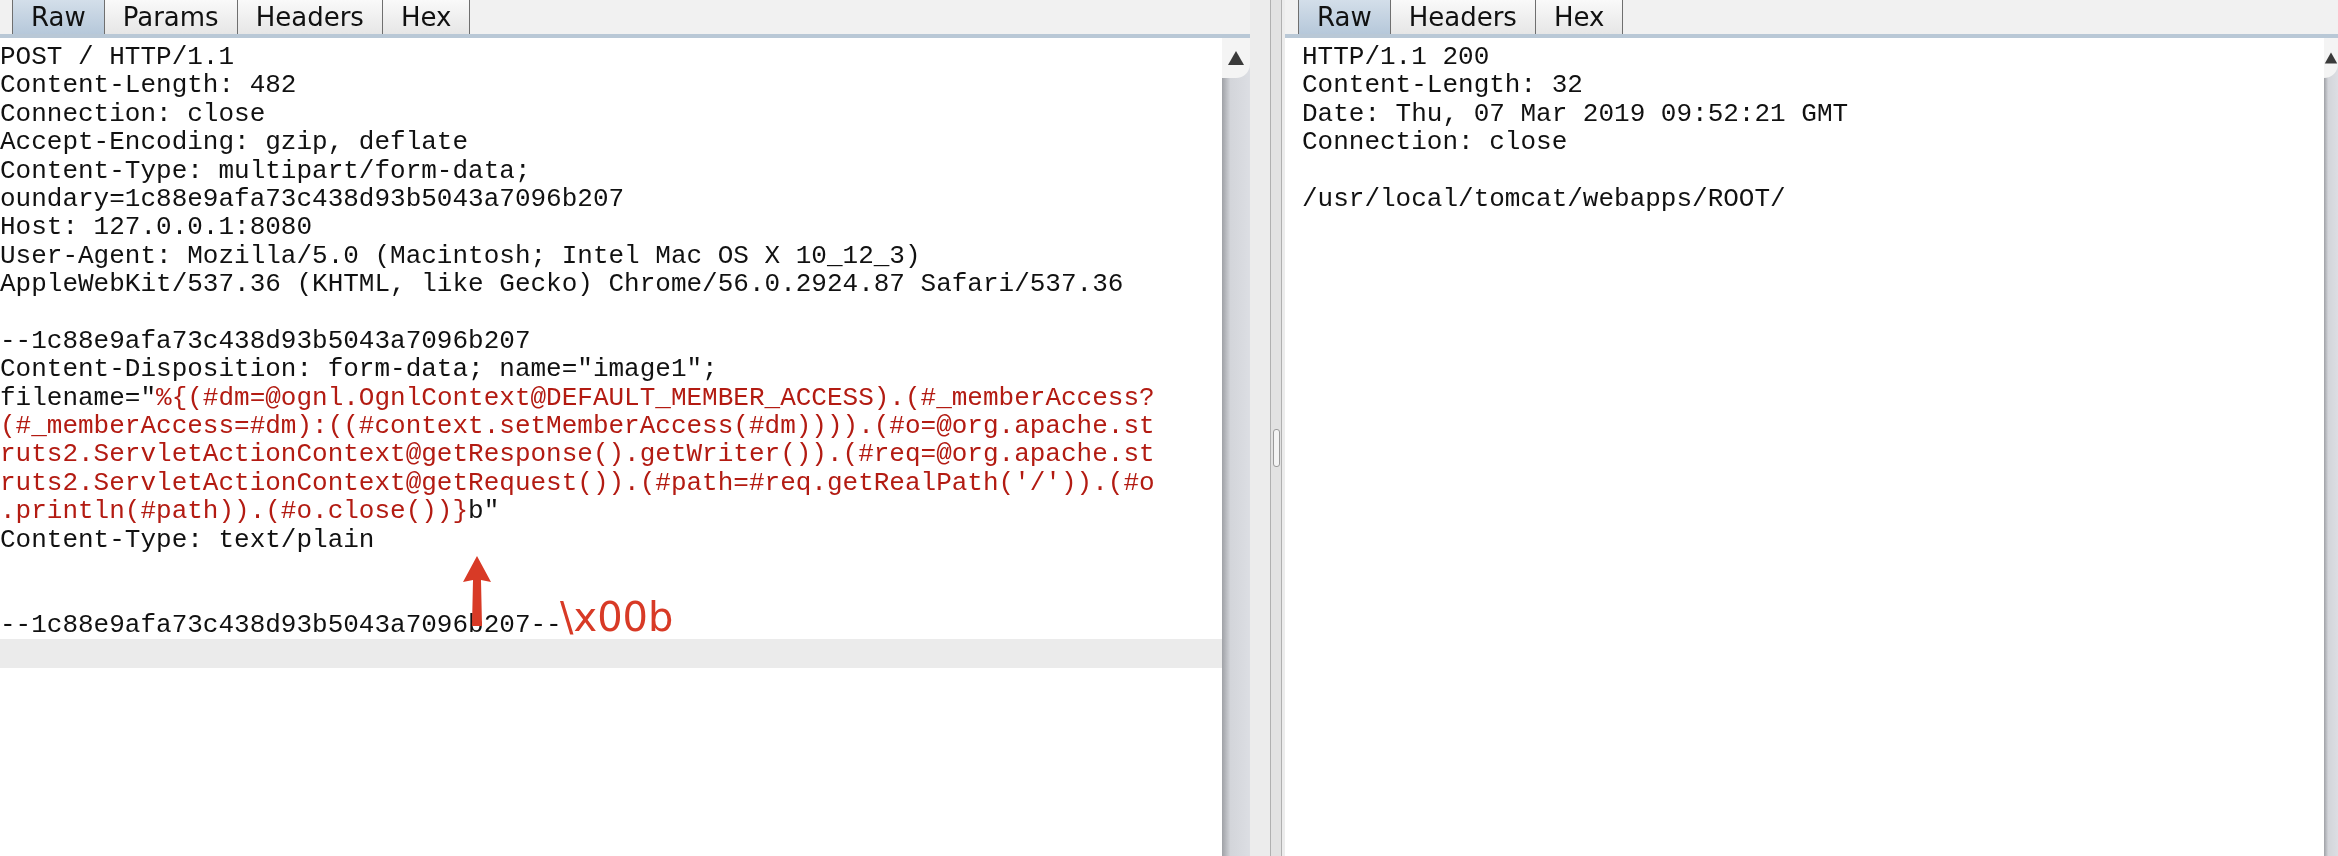 Image resolution: width=2338 pixels, height=856 pixels. Describe the element at coordinates (265, 340) in the screenshot. I see `code-line: --1c88e9afa73c438d93b5043a7096b207` at that location.